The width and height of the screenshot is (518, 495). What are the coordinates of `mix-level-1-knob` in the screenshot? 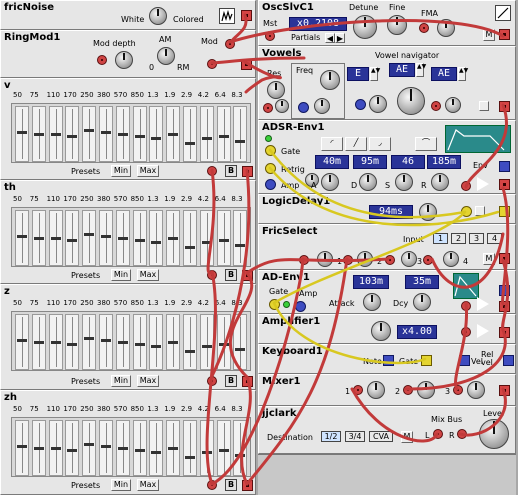 It's located at (376, 390).